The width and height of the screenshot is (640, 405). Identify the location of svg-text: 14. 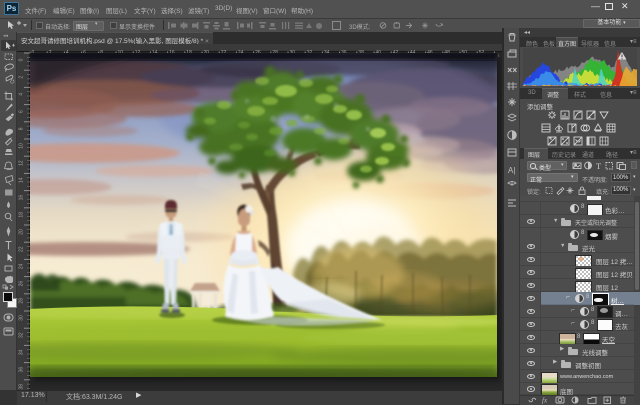
(22, 180).